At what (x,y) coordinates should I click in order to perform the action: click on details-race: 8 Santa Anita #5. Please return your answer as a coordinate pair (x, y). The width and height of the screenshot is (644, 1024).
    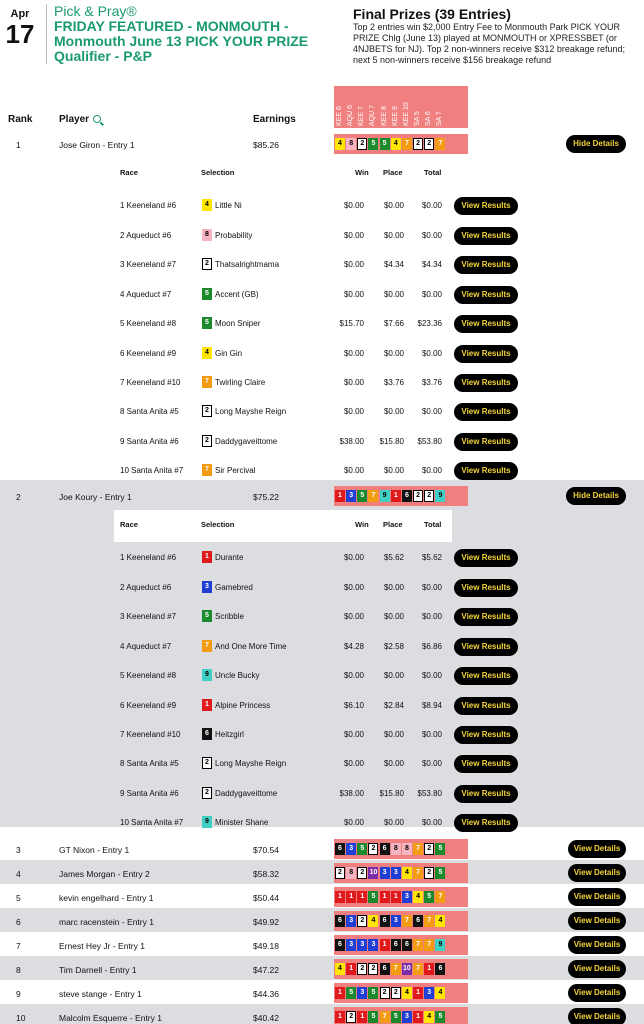
    Looking at the image, I should click on (149, 763).